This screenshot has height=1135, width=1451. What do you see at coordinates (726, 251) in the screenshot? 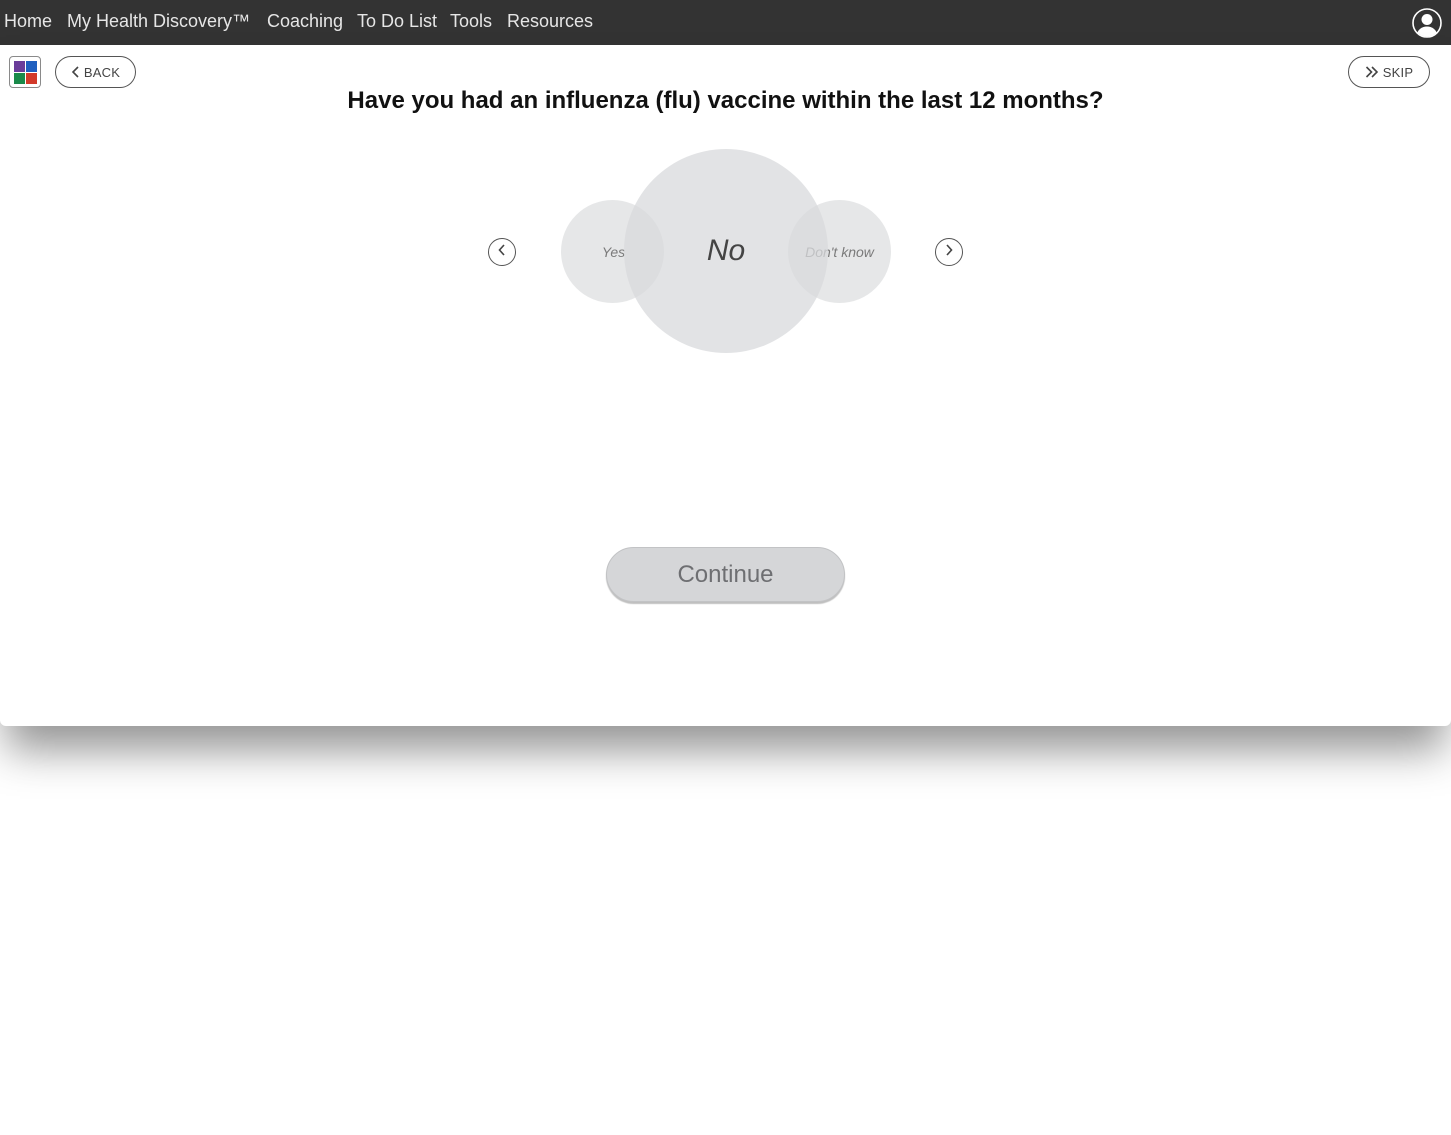
I see `option-no-selected: No` at bounding box center [726, 251].